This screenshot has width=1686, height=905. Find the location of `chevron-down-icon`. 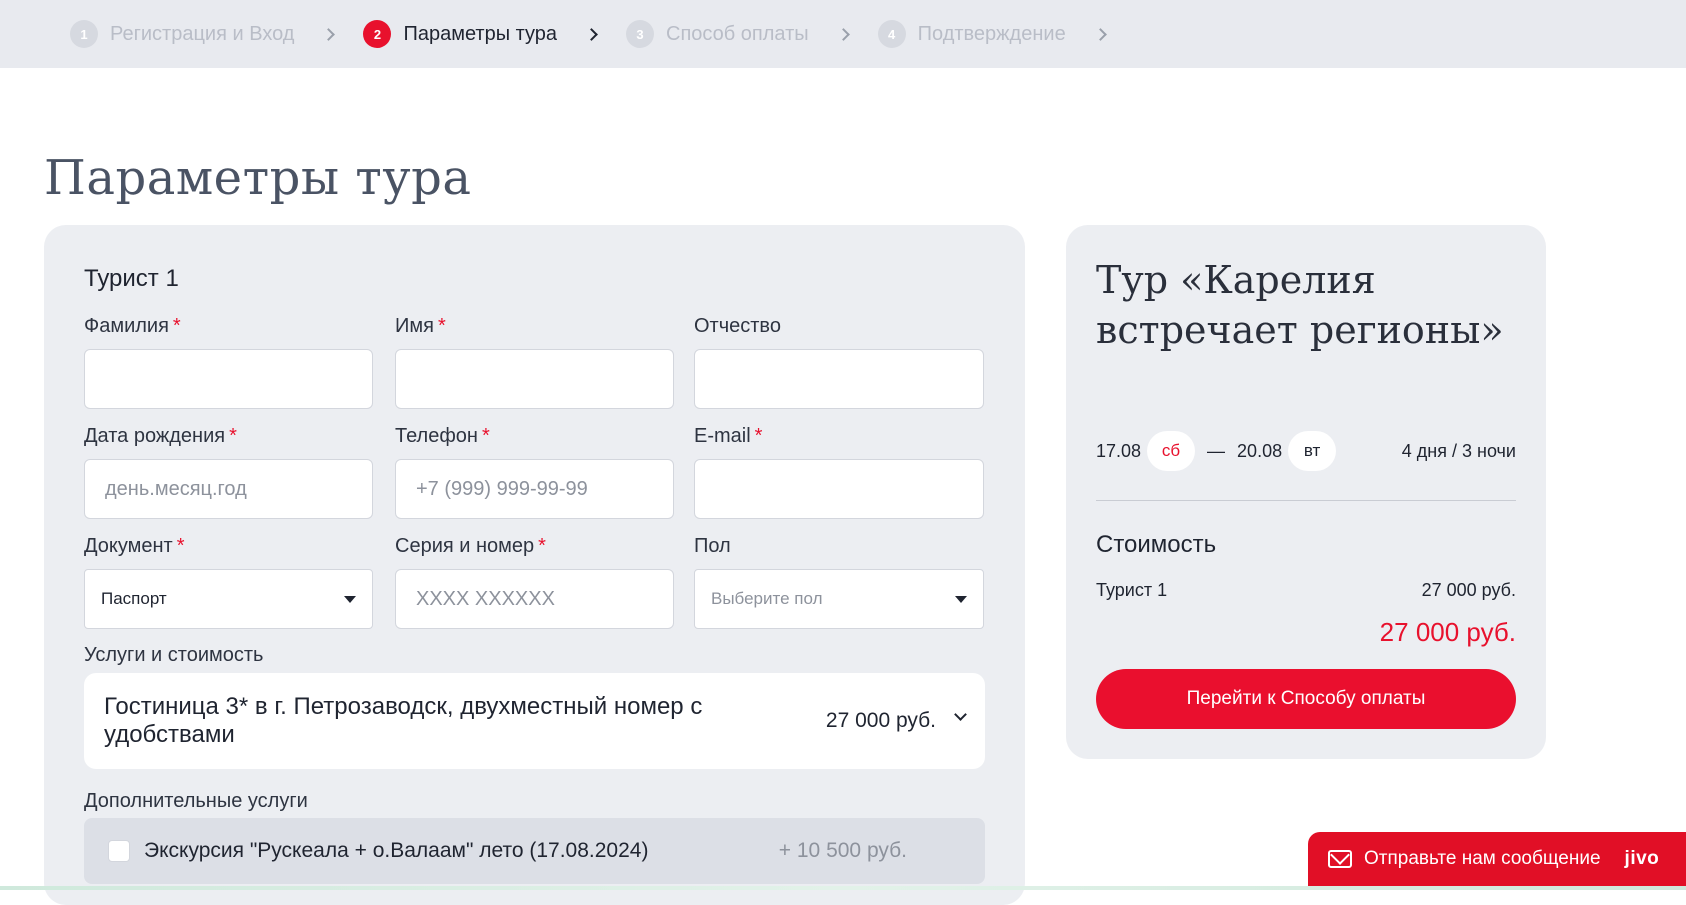

chevron-down-icon is located at coordinates (960, 714).